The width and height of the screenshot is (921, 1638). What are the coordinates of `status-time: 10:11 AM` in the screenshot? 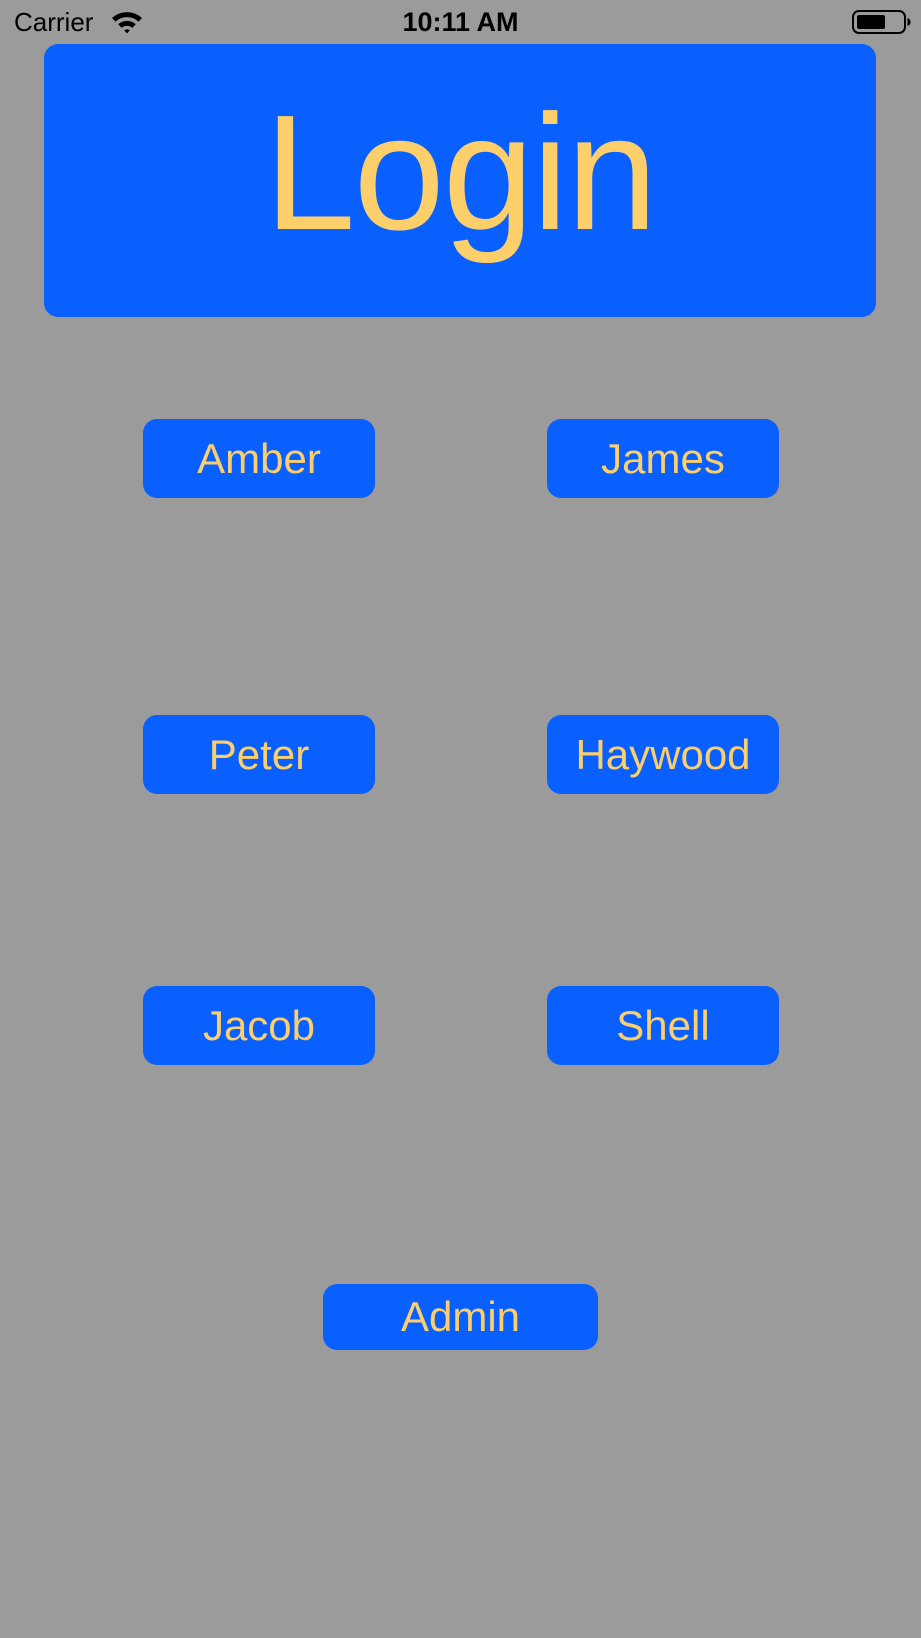 It's located at (460, 22).